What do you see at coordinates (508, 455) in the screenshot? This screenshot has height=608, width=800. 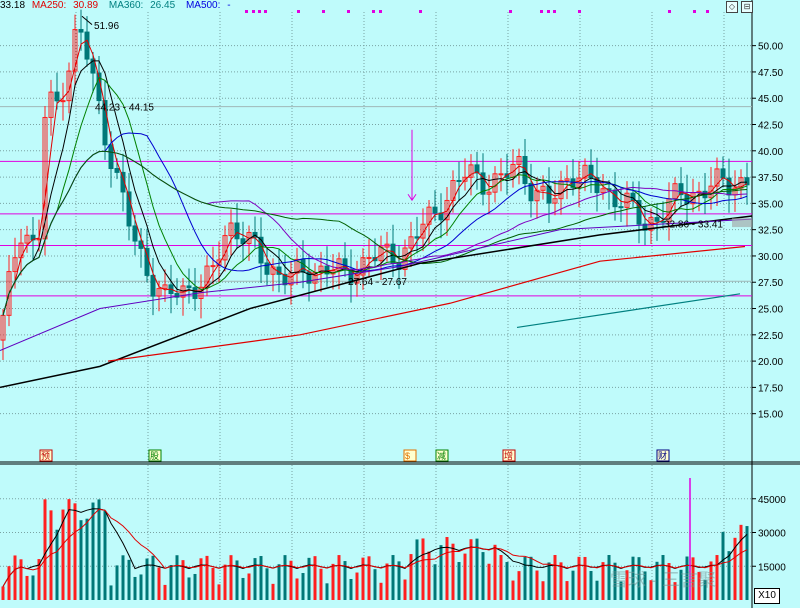 I see `event-marker: 增` at bounding box center [508, 455].